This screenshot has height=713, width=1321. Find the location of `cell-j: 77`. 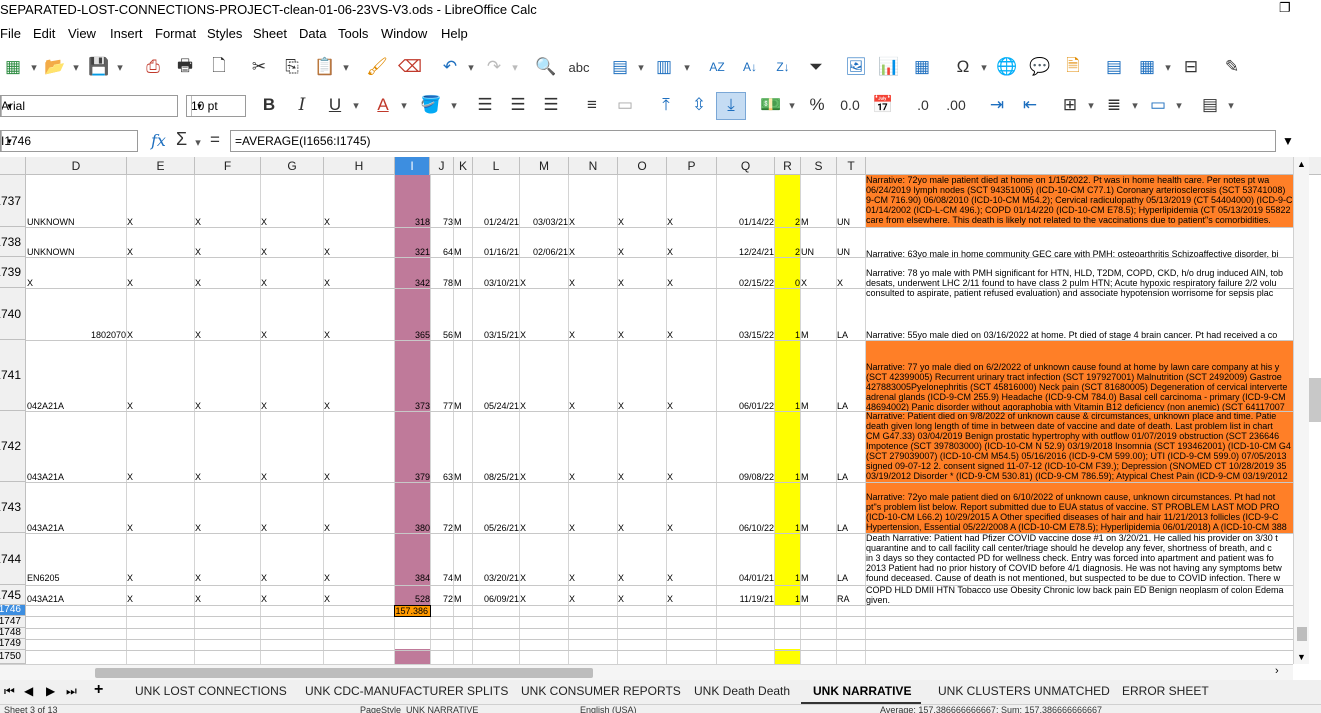

cell-j: 77 is located at coordinates (442, 406).